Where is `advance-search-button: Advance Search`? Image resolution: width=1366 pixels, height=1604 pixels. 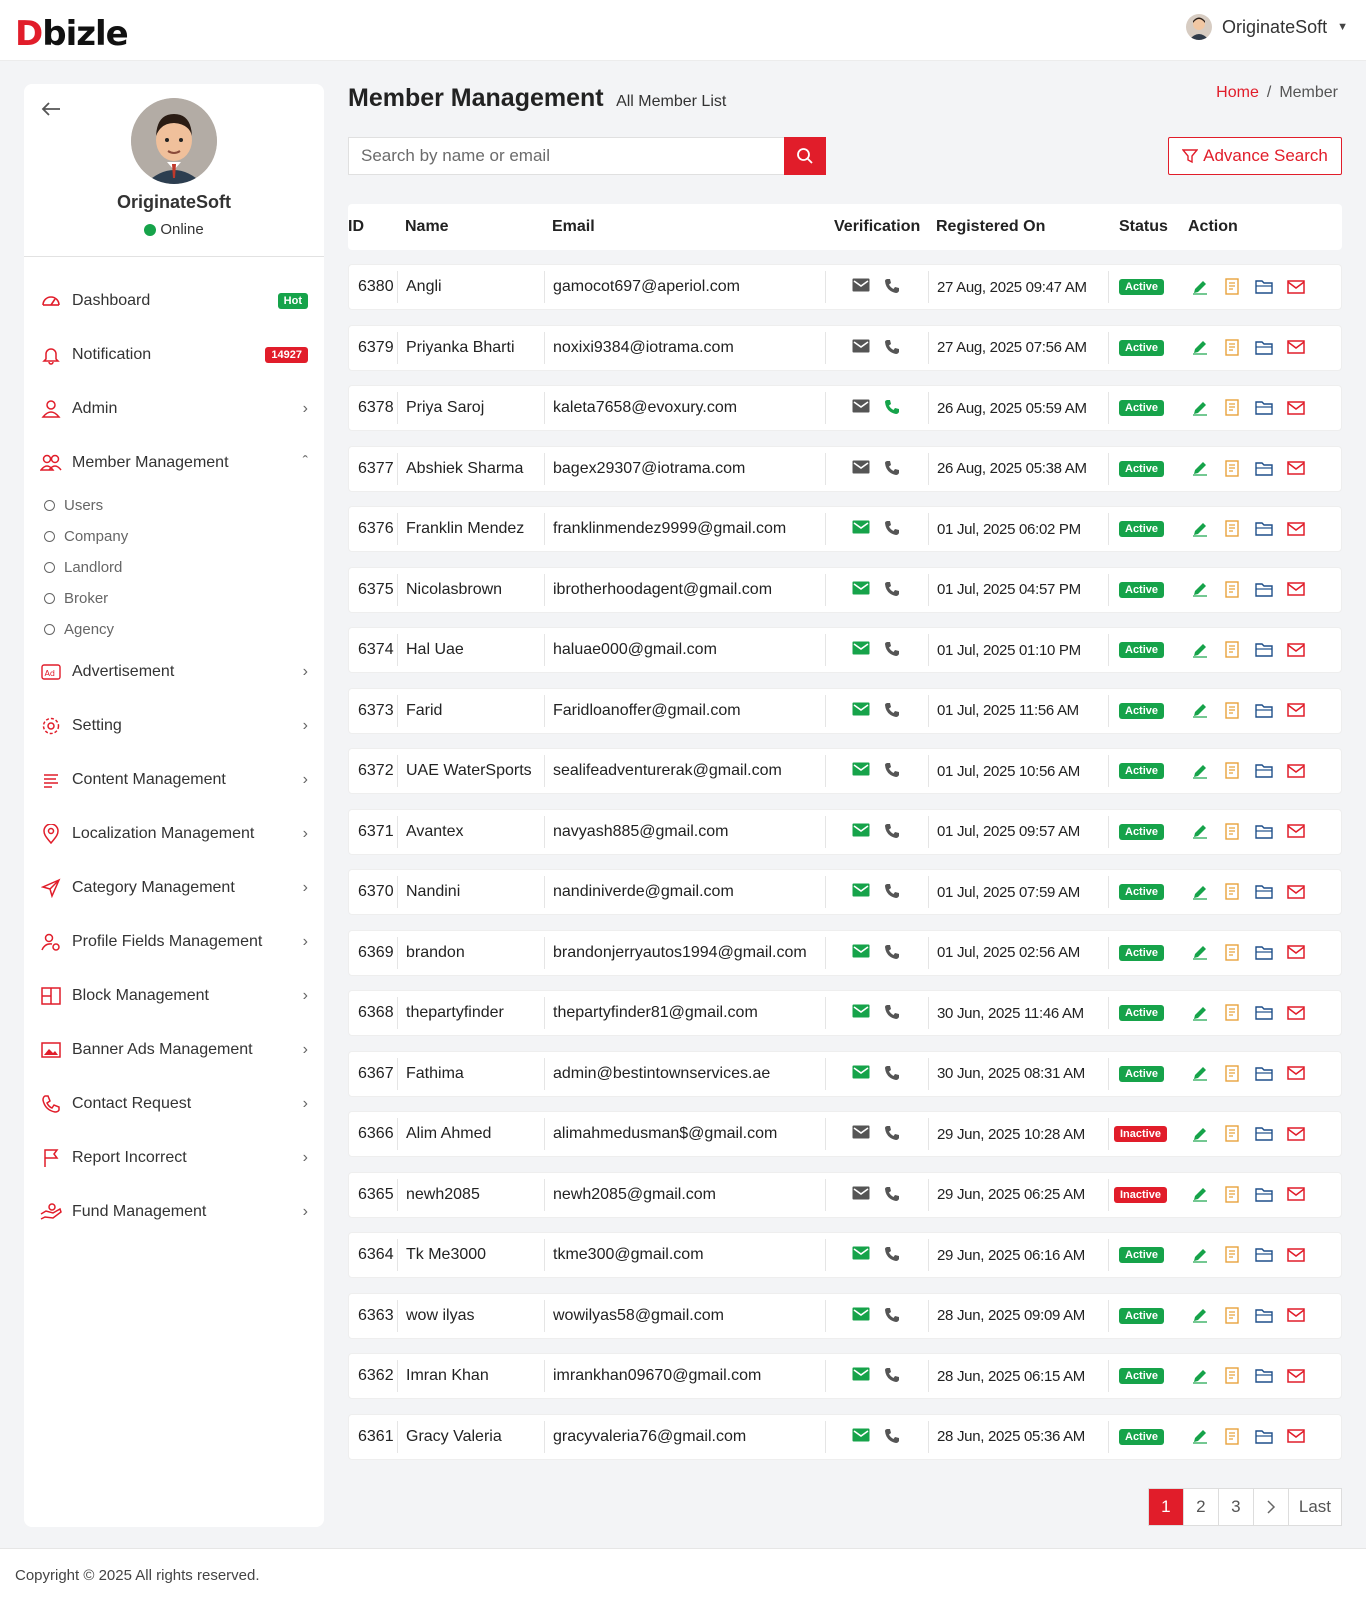
advance-search-button: Advance Search is located at coordinates (1255, 156).